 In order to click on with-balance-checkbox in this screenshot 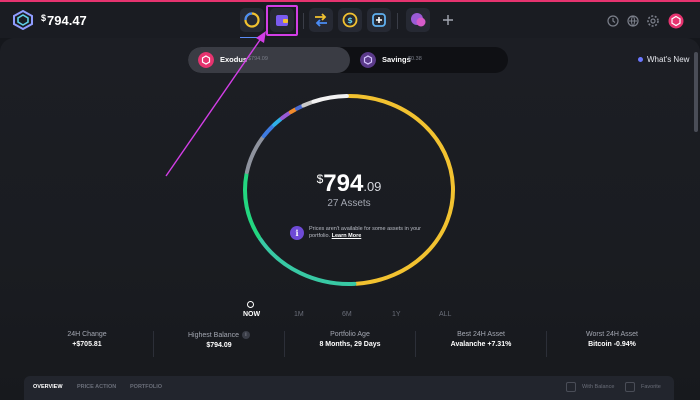, I will do `click(571, 387)`.